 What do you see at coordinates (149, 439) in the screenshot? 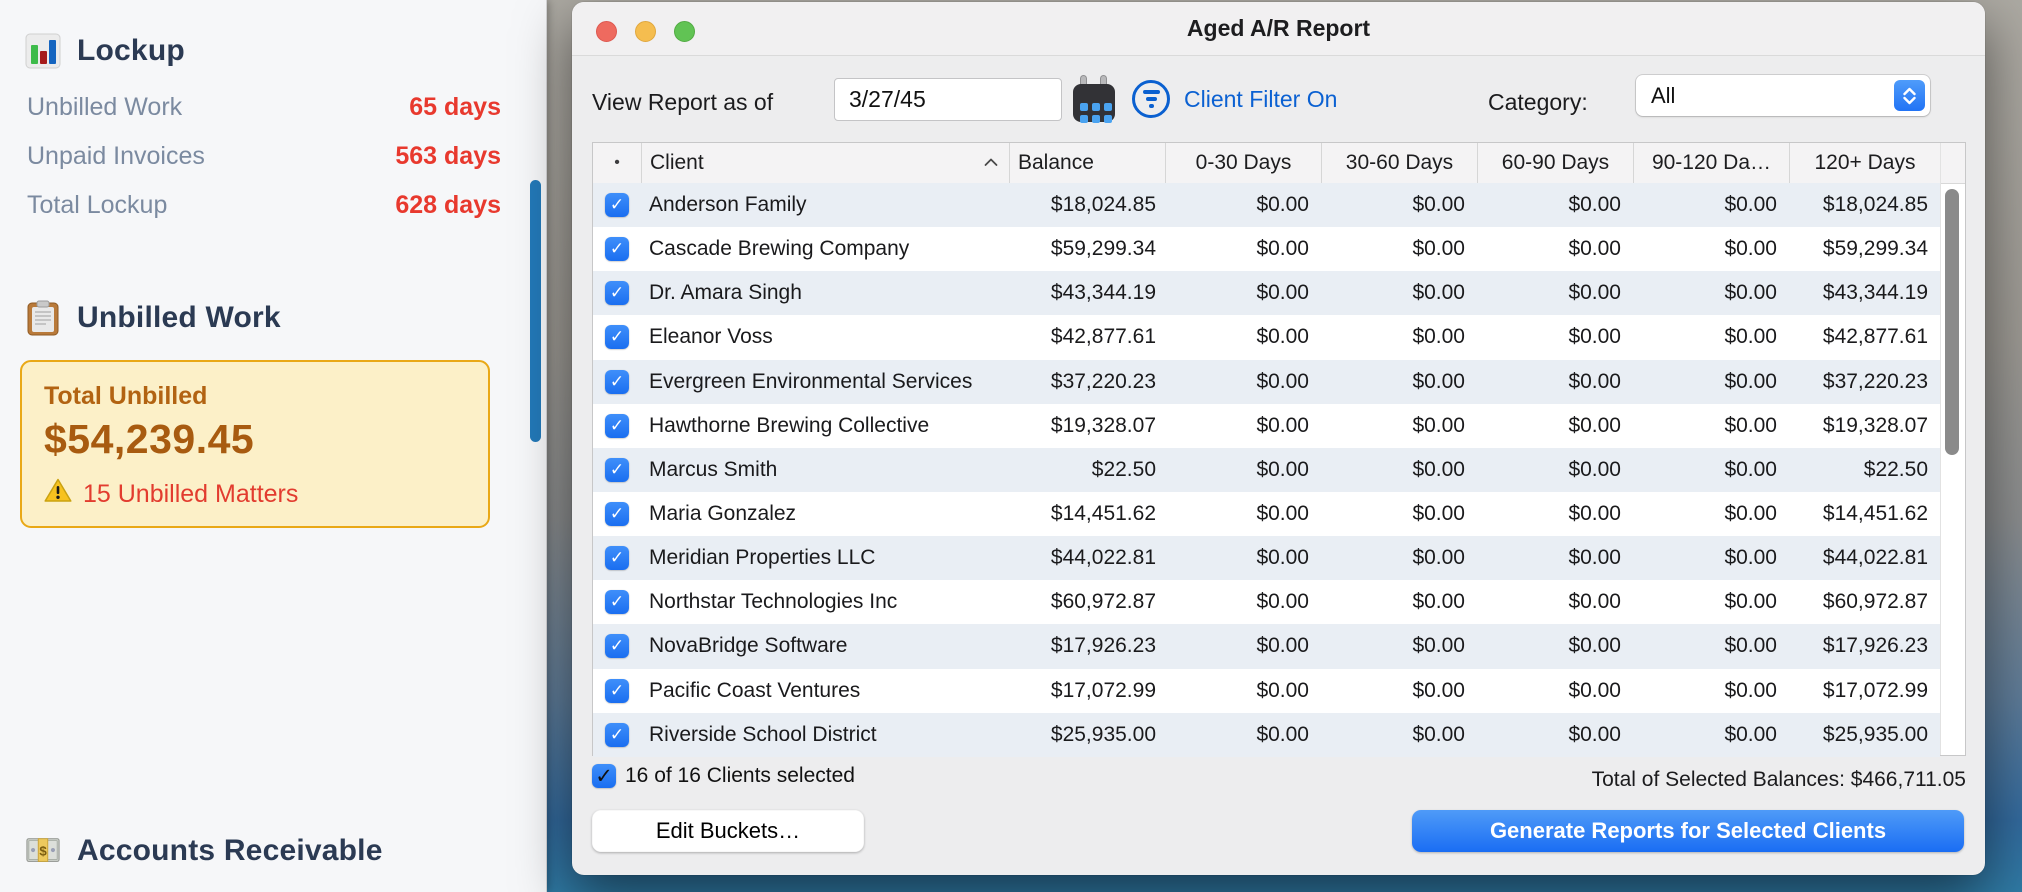
I see `total-unbilled-amount: $54,239.45` at bounding box center [149, 439].